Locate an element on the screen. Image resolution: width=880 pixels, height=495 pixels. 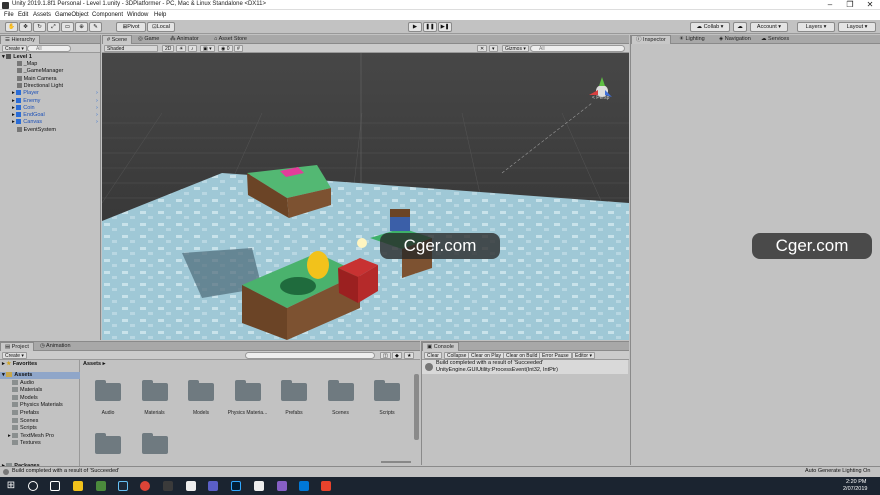
unity-hub-icon is located at coordinates (168, 486).